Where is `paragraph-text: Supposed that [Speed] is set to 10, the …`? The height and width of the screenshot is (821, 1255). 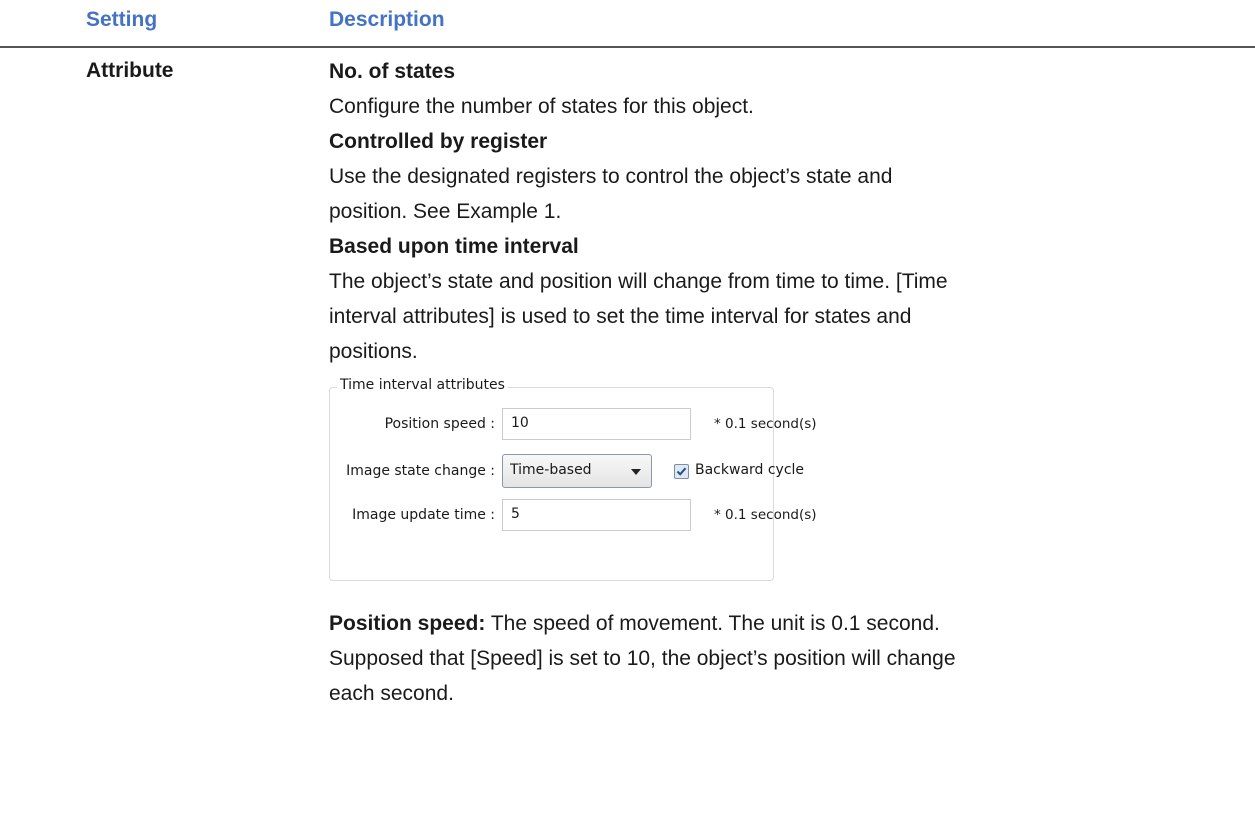
paragraph-text: Supposed that [Speed] is set to 10, the … is located at coordinates (642, 658).